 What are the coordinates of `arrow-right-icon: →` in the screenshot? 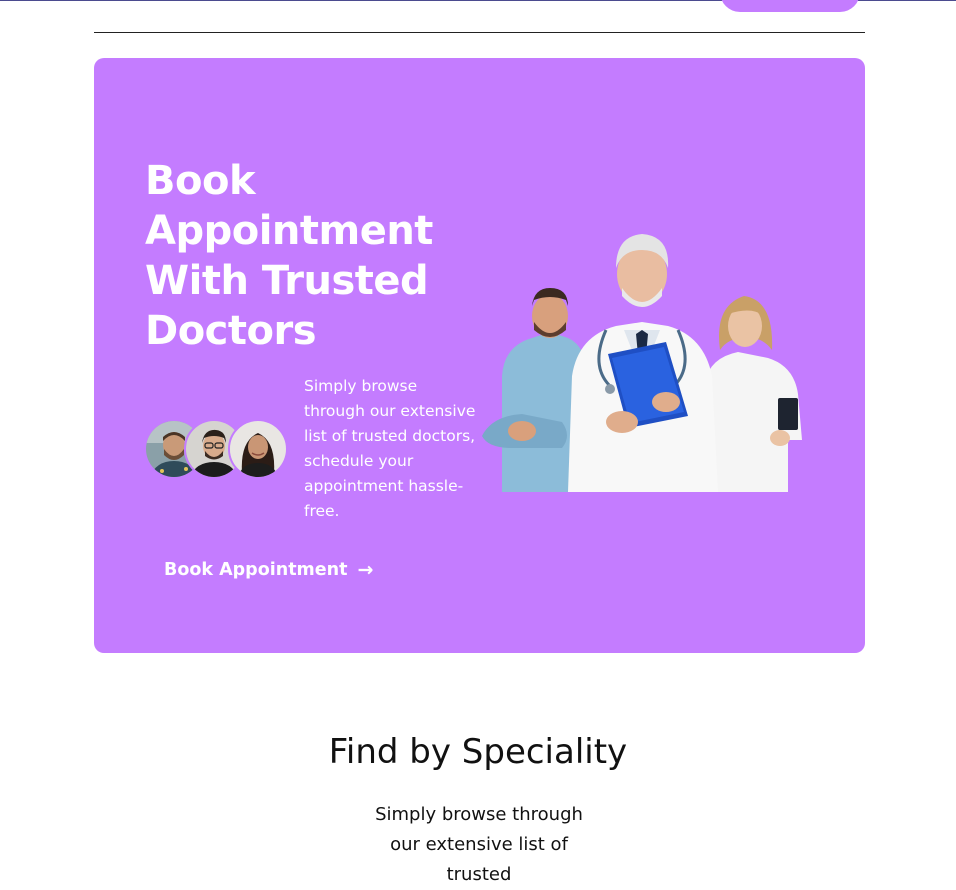 It's located at (365, 570).